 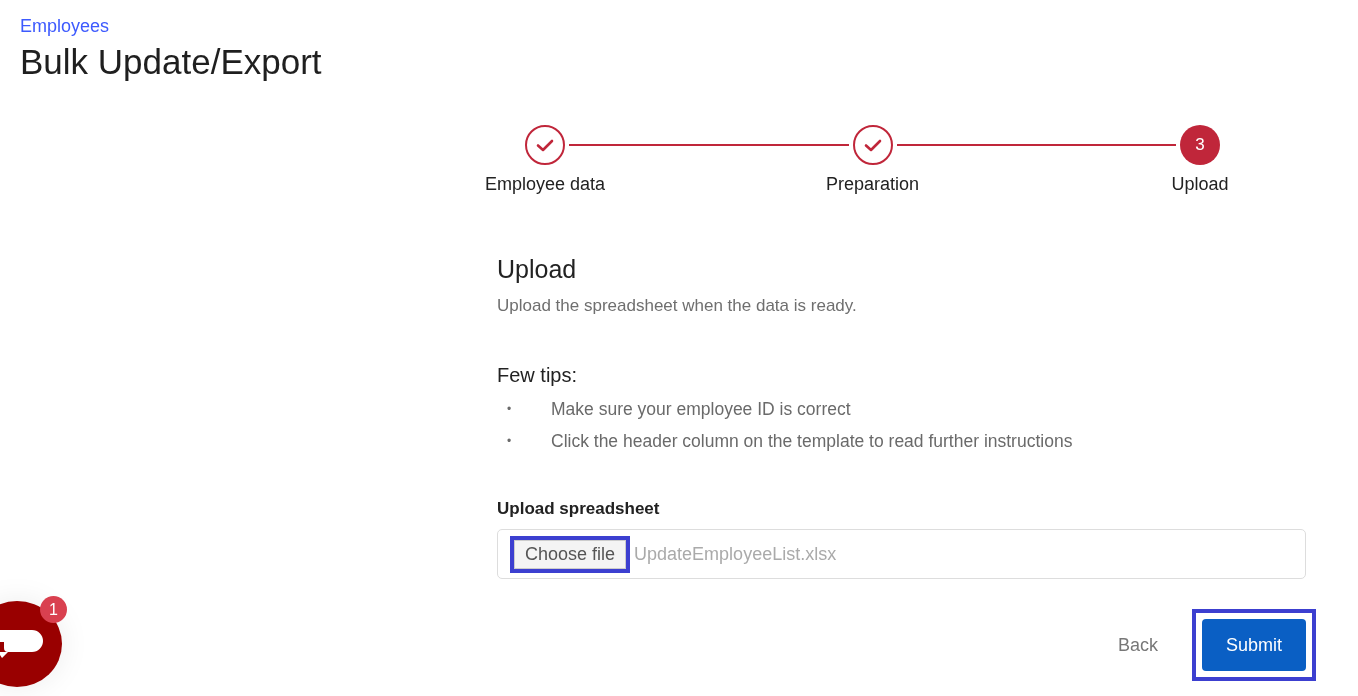 What do you see at coordinates (545, 184) in the screenshot?
I see `step-label: Employee data` at bounding box center [545, 184].